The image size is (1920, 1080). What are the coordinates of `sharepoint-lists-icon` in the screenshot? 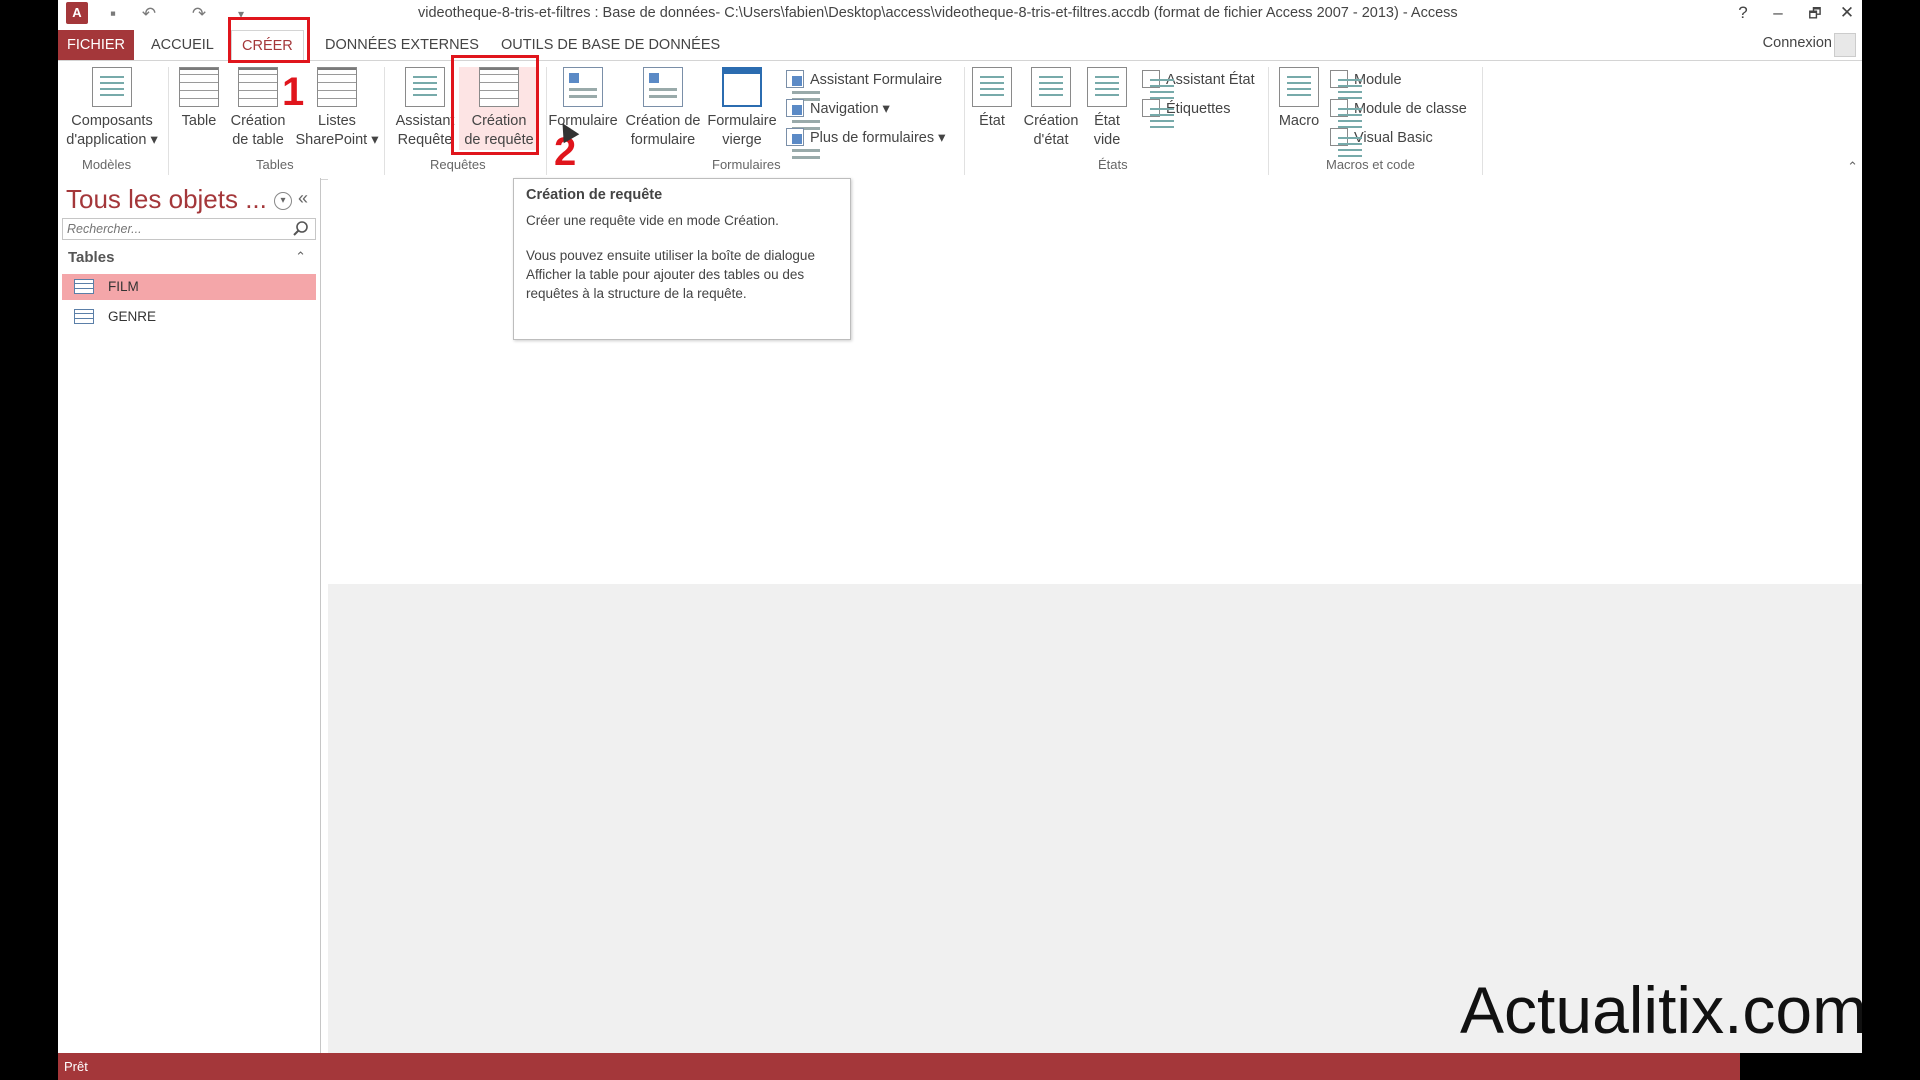 It's located at (337, 87).